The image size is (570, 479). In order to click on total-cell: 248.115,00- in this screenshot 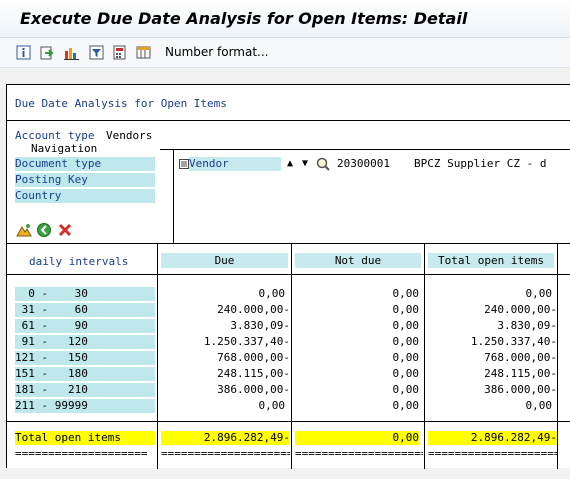, I will do `click(520, 373)`.